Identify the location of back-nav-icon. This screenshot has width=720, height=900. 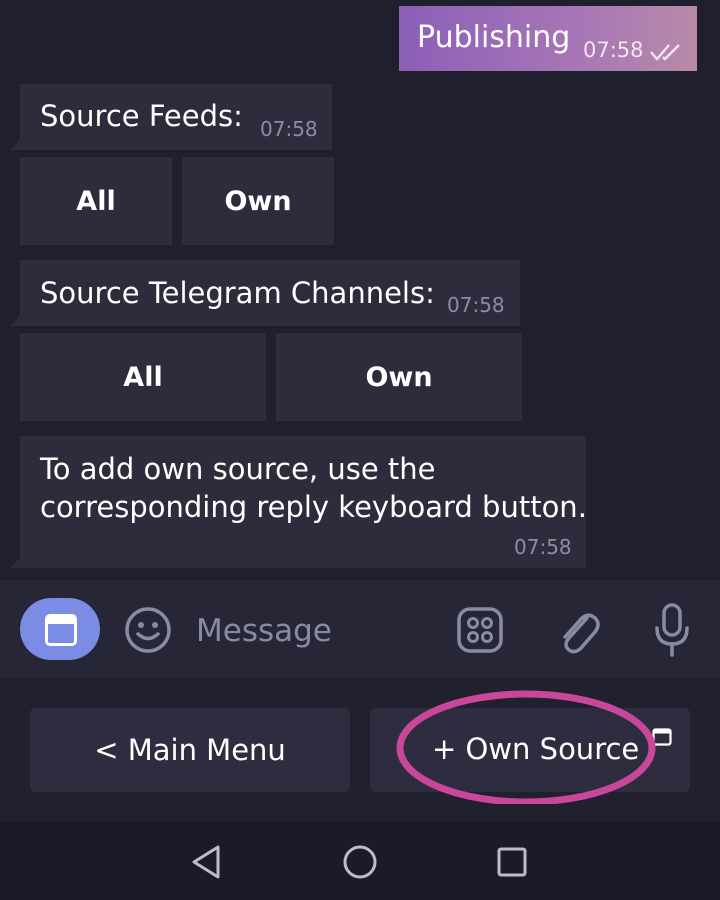
(207, 862).